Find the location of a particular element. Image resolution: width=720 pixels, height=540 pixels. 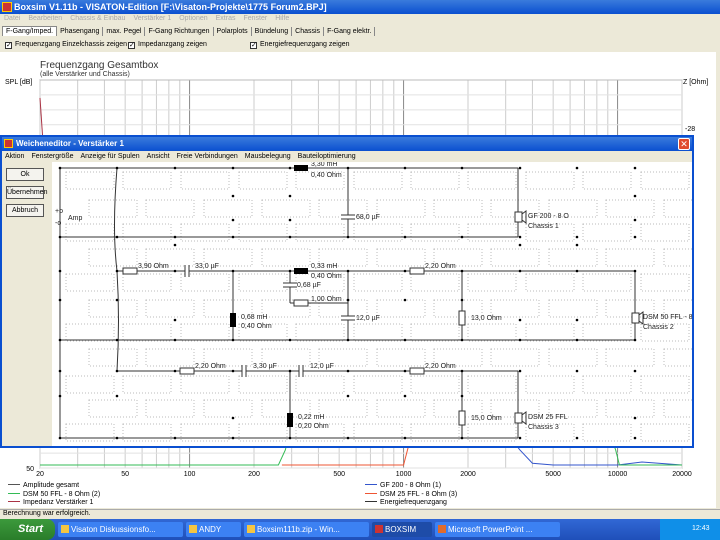

menu-mausbelegung: Mausbelegung is located at coordinates (268, 156).